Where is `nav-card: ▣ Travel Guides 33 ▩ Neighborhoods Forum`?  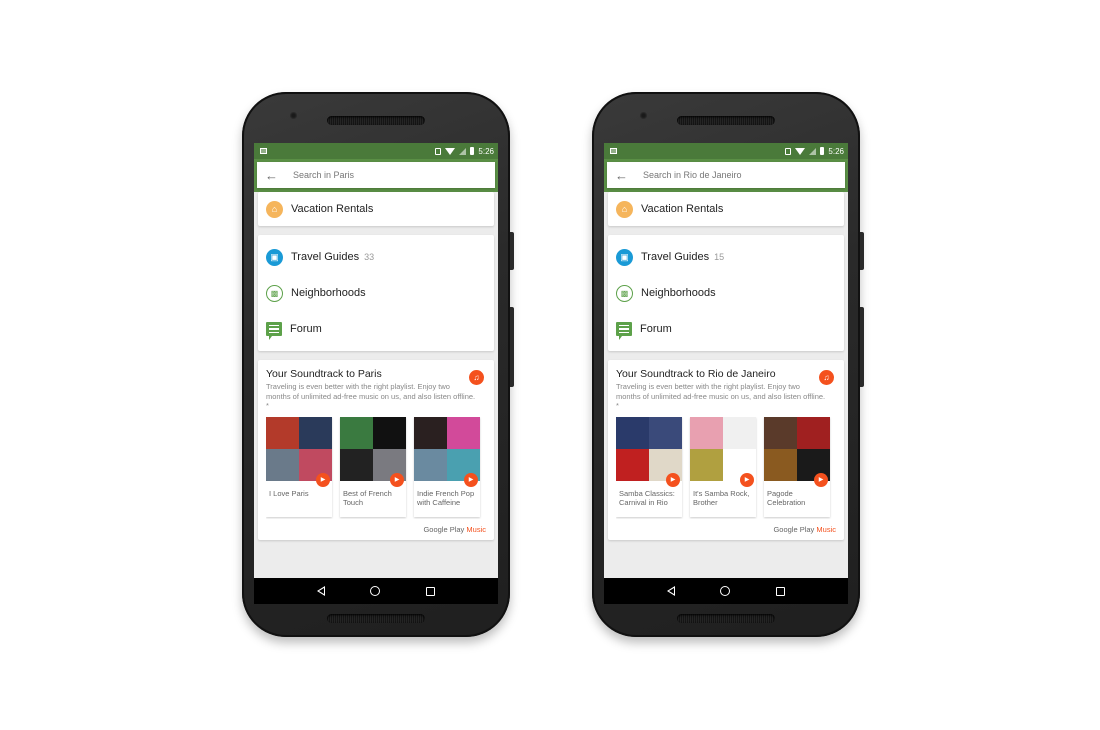 nav-card: ▣ Travel Guides 33 ▩ Neighborhoods Forum is located at coordinates (376, 293).